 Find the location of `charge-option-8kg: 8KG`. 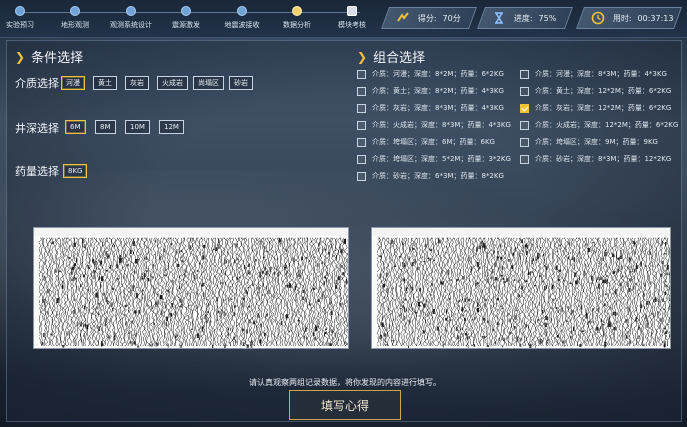

charge-option-8kg: 8KG is located at coordinates (75, 171).